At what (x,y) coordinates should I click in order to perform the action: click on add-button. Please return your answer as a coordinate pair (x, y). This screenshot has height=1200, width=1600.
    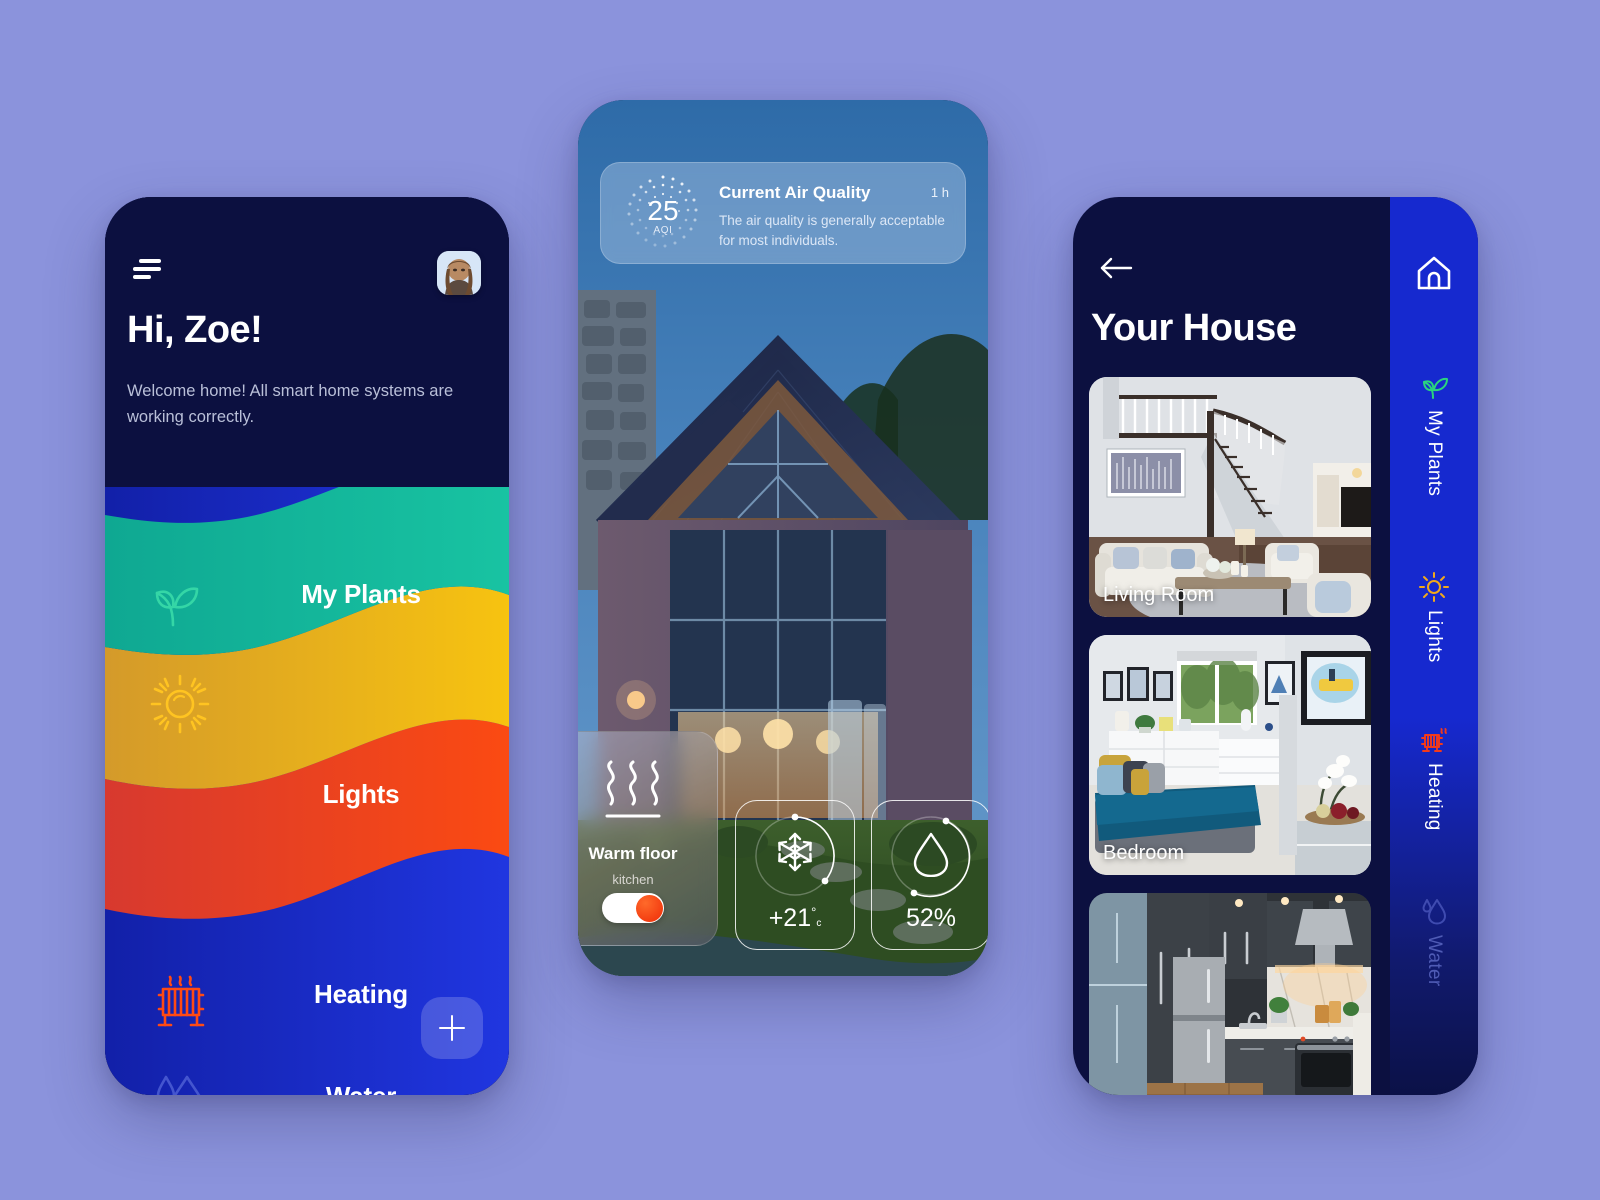
    Looking at the image, I should click on (452, 1028).